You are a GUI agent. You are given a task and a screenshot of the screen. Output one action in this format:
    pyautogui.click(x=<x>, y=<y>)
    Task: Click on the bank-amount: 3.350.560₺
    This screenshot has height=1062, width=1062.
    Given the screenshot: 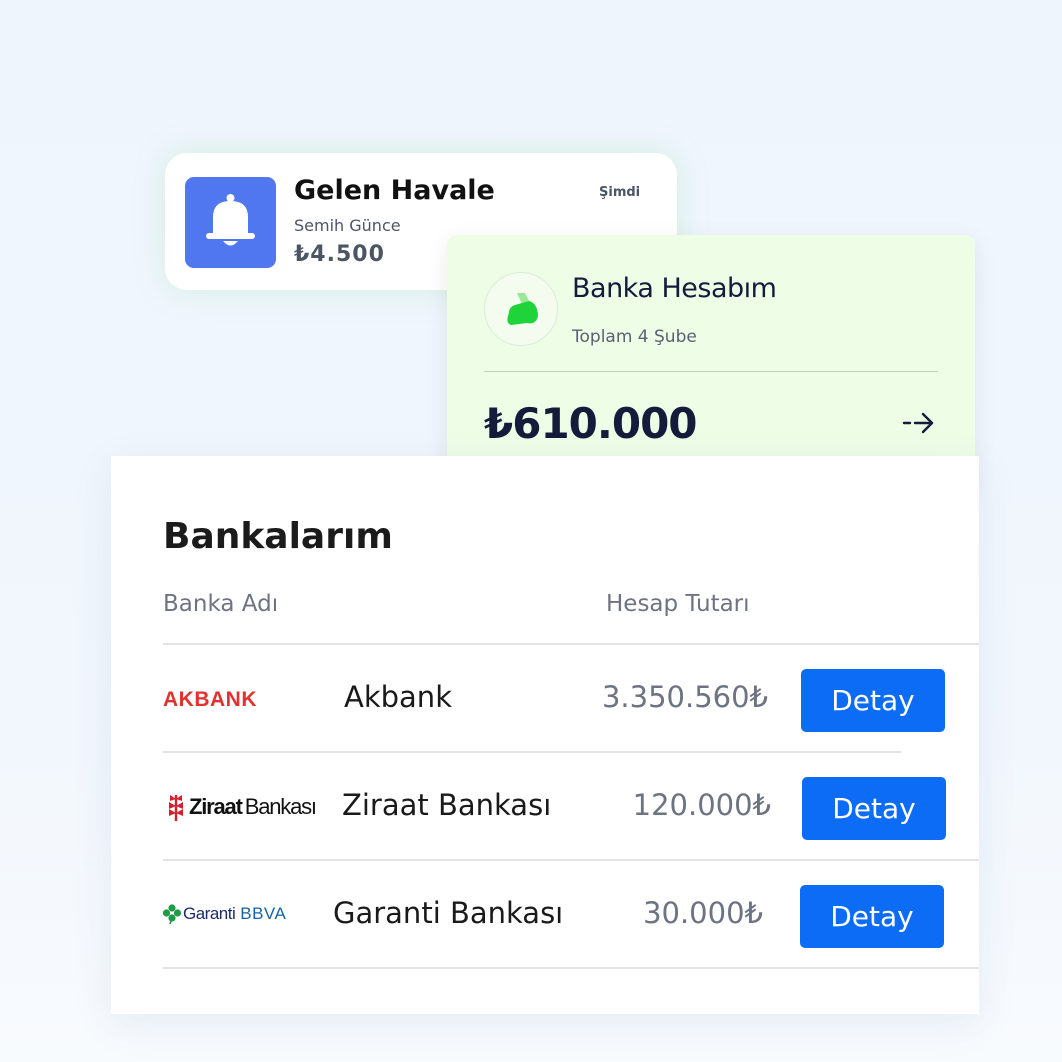 What is the action you would take?
    pyautogui.click(x=684, y=697)
    